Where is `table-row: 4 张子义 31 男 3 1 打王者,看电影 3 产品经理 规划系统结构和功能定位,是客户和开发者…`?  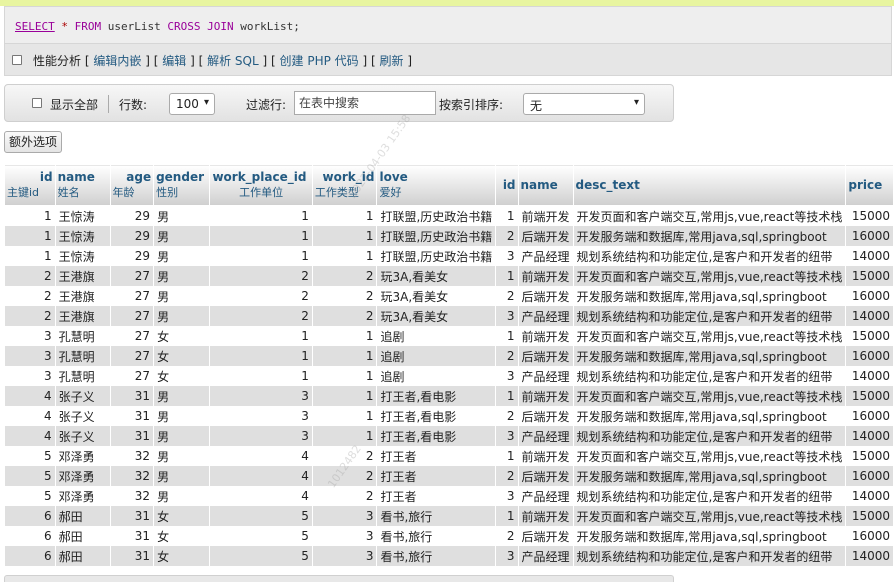 table-row: 4 张子义 31 男 3 1 打王者,看电影 3 产品经理 规划系统结构和功能定位,是客户和开发者… is located at coordinates (449, 436).